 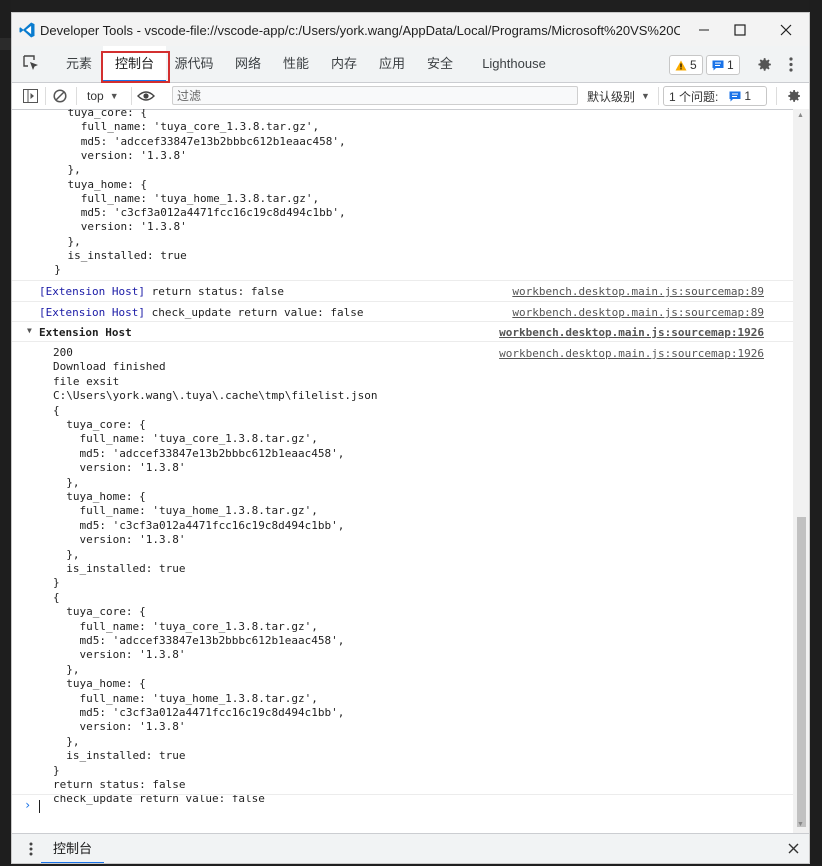 I want to click on console-text-line: 200, so click(x=63, y=352).